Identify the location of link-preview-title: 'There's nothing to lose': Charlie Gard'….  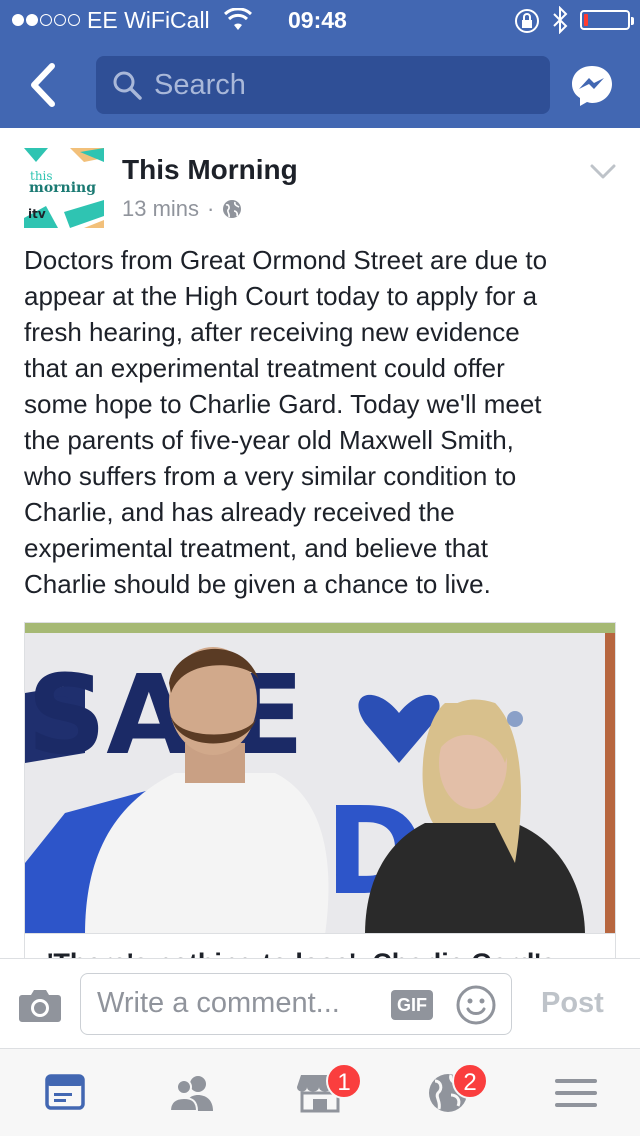
(301, 953).